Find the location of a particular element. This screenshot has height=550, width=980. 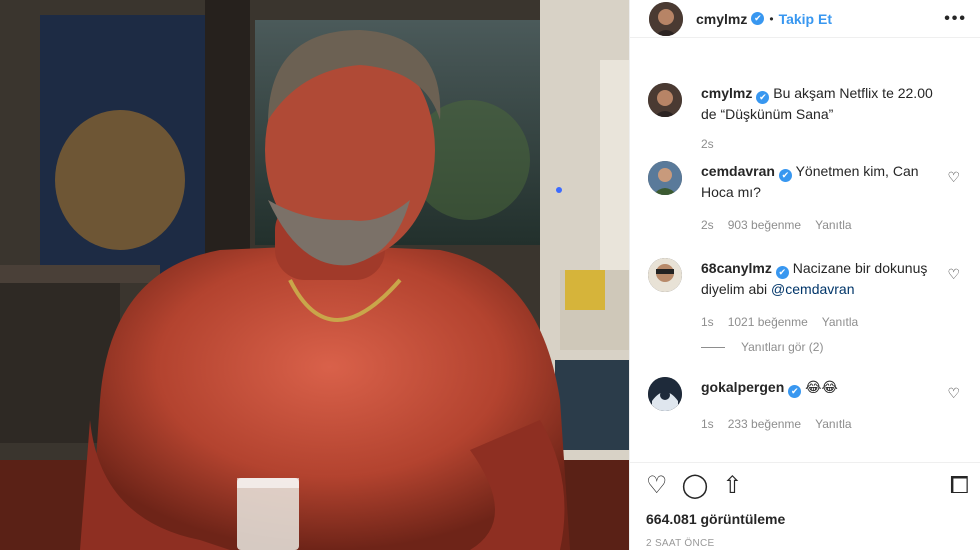

comment-username: cemdavran is located at coordinates (738, 171).